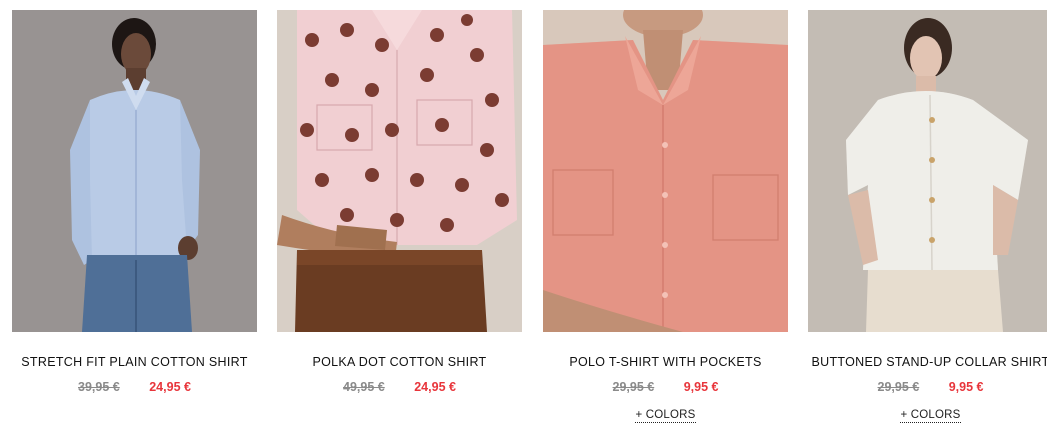 The height and width of the screenshot is (427, 1047). What do you see at coordinates (399, 387) in the screenshot?
I see `product-prices: 49,95 € 24,95 €` at bounding box center [399, 387].